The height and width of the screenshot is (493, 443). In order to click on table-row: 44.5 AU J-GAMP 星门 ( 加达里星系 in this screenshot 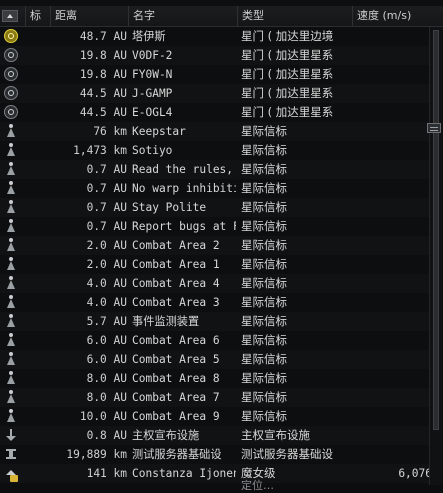, I will do `click(214, 93)`.